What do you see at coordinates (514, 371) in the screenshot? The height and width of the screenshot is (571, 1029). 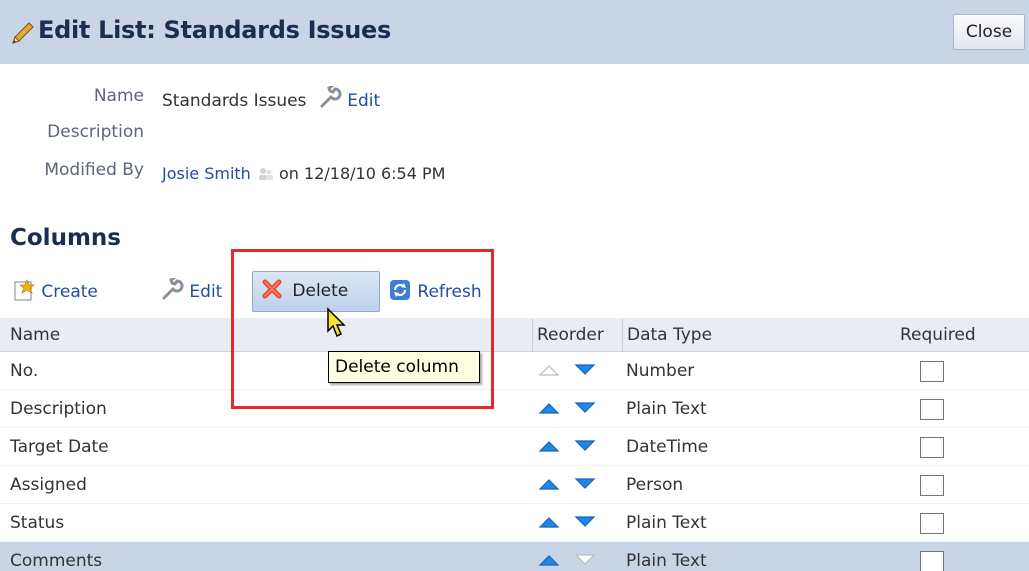 I see `table-row: No. Number` at bounding box center [514, 371].